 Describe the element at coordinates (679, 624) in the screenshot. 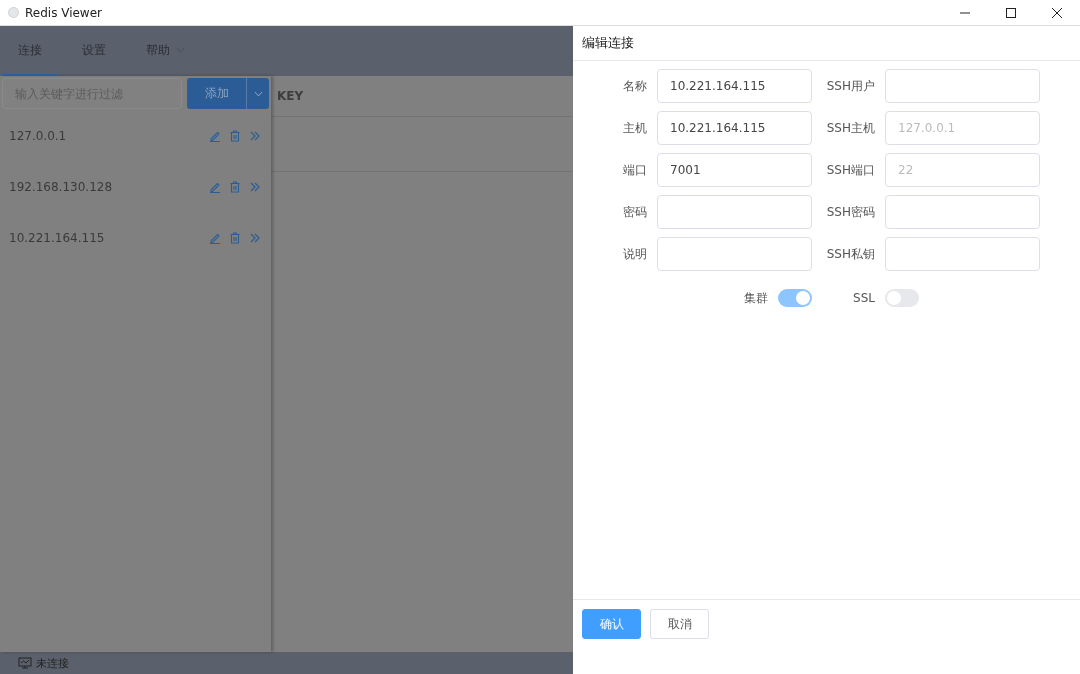

I see `cancel-button: 取消` at that location.